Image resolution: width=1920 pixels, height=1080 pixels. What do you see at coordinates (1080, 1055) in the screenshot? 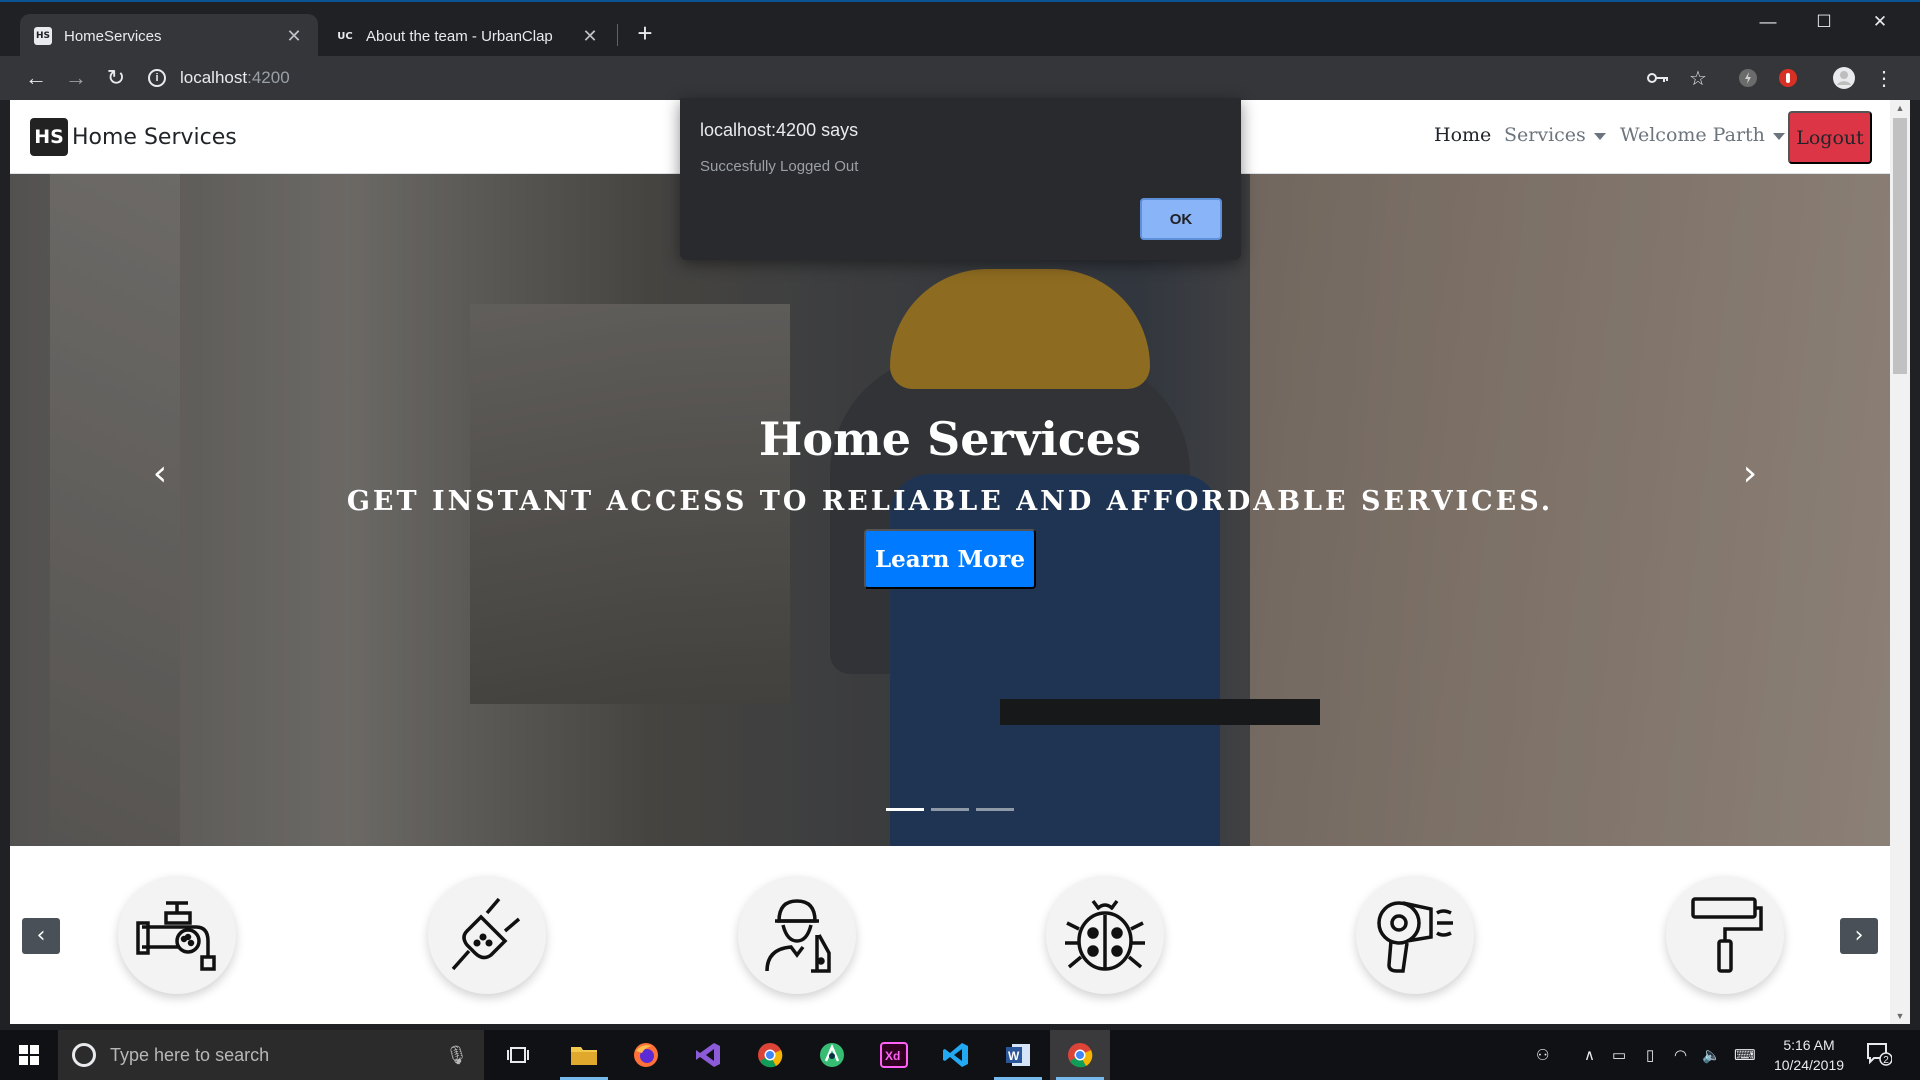
I see `chrome-active-icon` at bounding box center [1080, 1055].